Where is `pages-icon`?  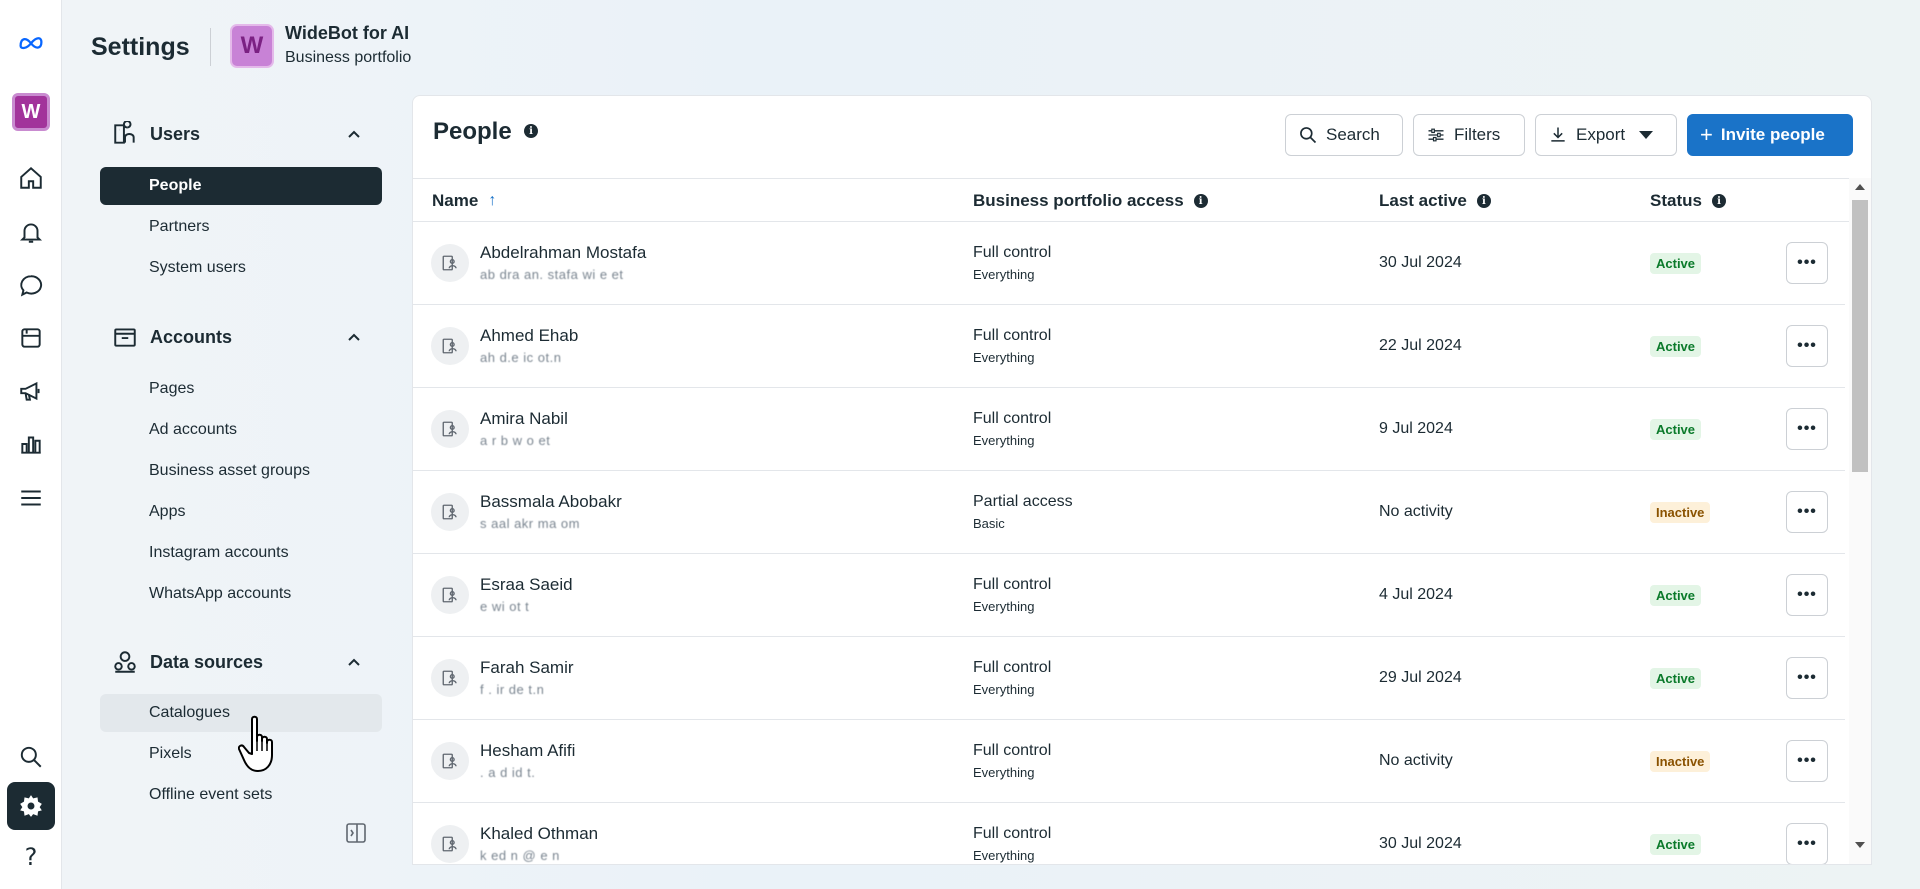
pages-icon is located at coordinates (31, 338).